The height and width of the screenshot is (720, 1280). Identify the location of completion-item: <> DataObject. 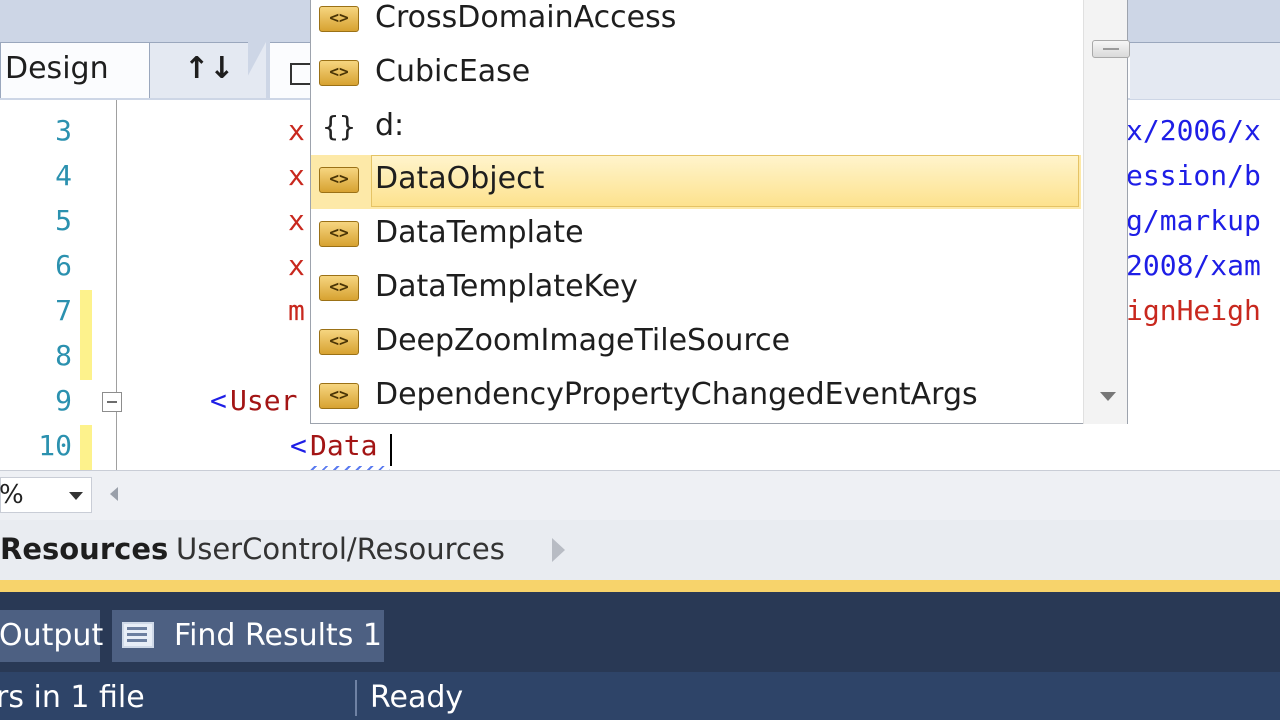
(696, 182).